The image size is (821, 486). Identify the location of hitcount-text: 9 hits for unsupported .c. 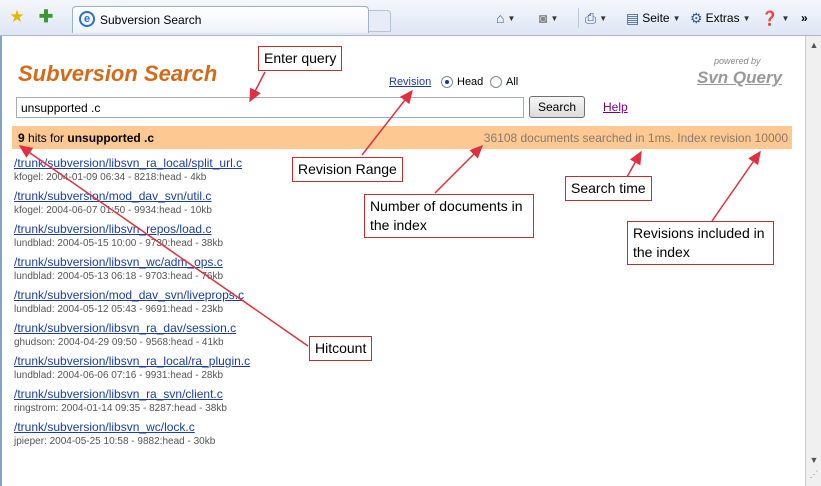
(86, 138).